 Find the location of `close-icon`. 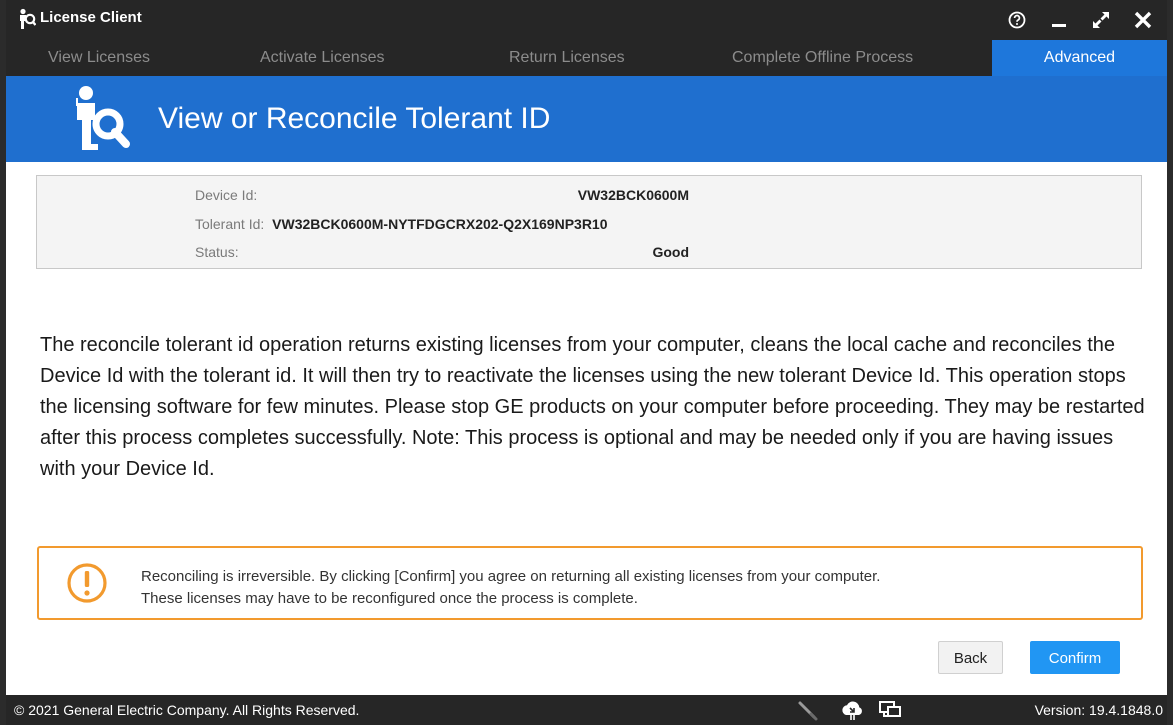

close-icon is located at coordinates (1143, 20).